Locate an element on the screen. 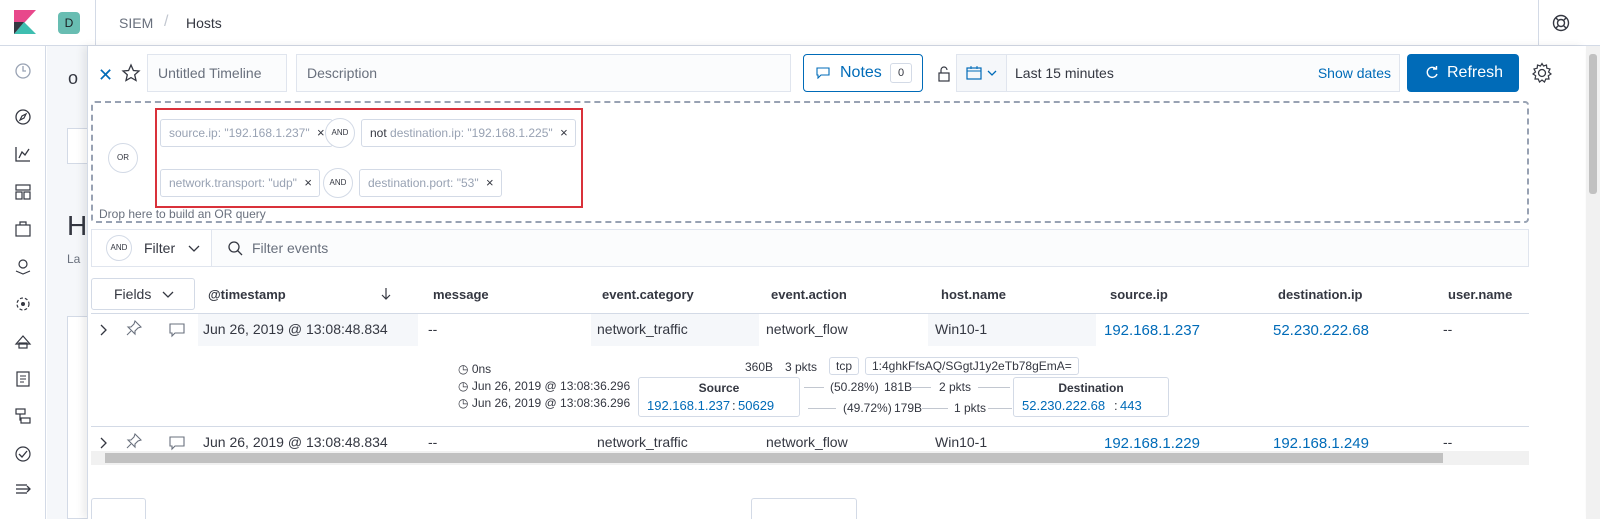  maps-icon is located at coordinates (23, 266).